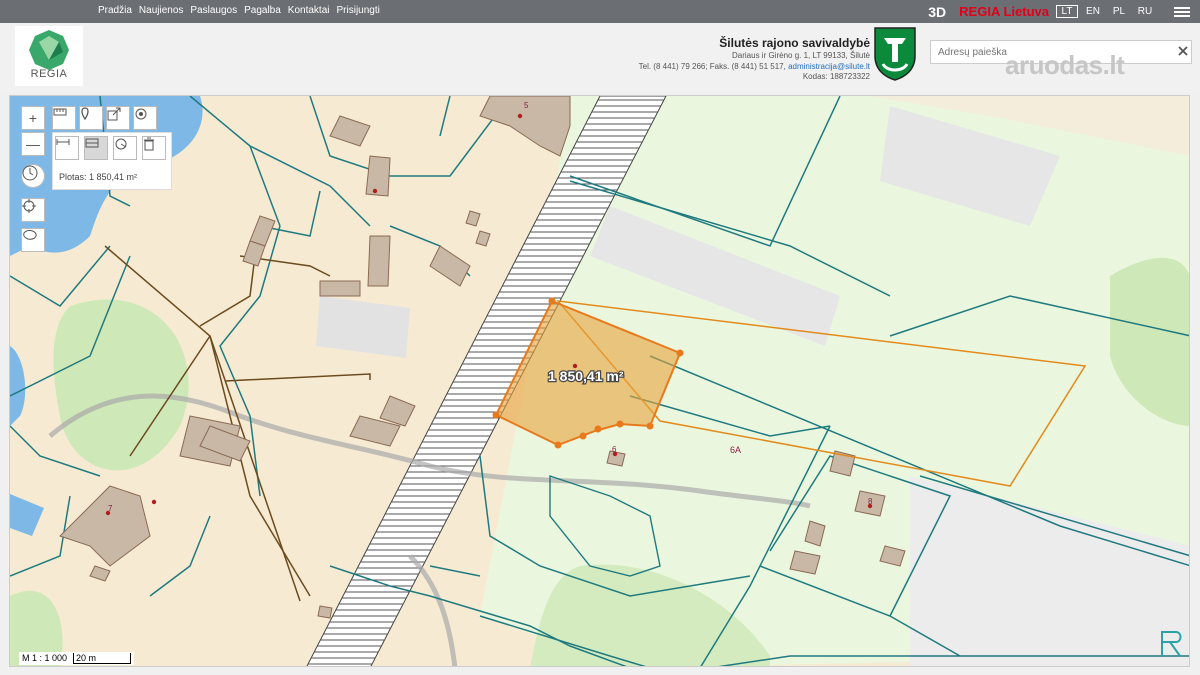 The height and width of the screenshot is (675, 1200). What do you see at coordinates (801, 55) in the screenshot?
I see `municipality-address: Dariaus ir Girėno g. 1, LT 99133, Šilutė` at bounding box center [801, 55].